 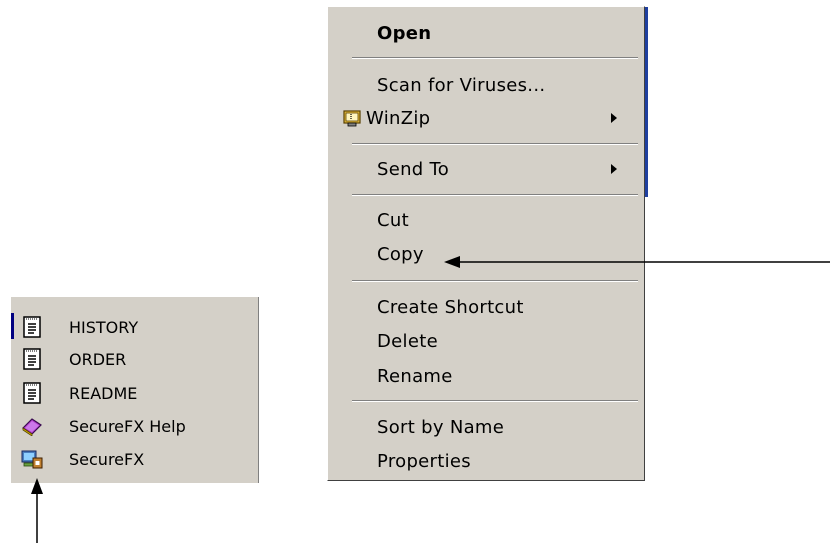 What do you see at coordinates (37, 510) in the screenshot?
I see `securefx-pointer-arrow-icon` at bounding box center [37, 510].